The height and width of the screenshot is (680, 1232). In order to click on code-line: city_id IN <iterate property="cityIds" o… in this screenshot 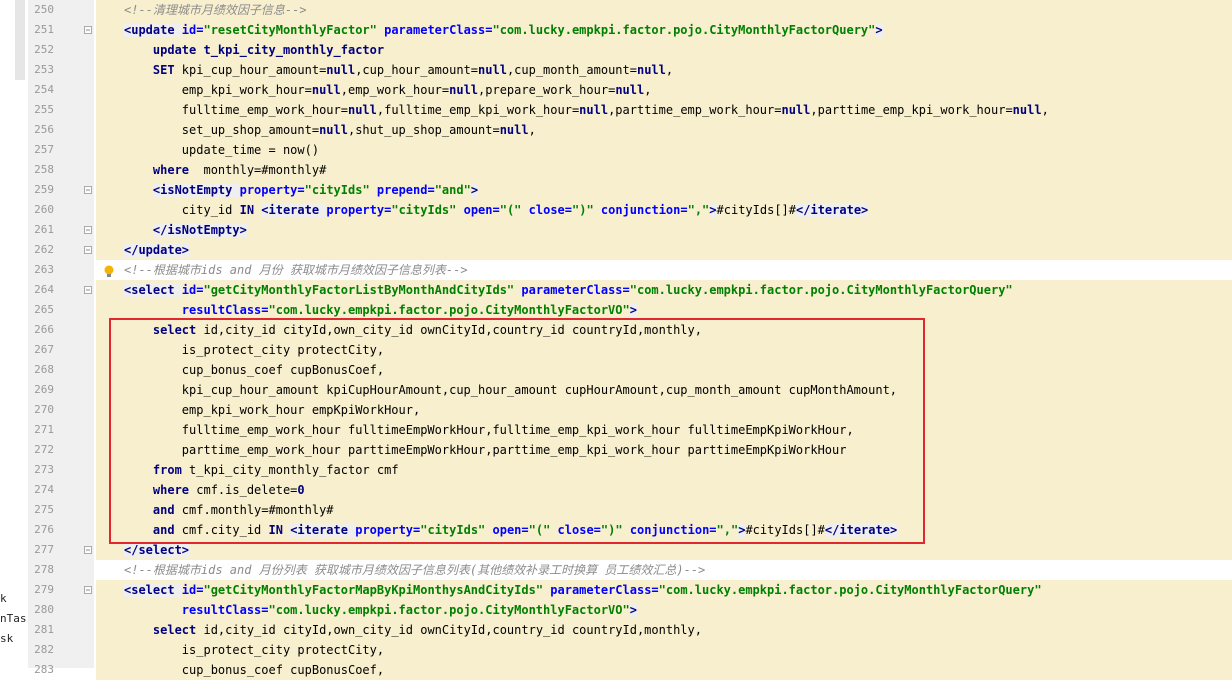, I will do `click(678, 210)`.